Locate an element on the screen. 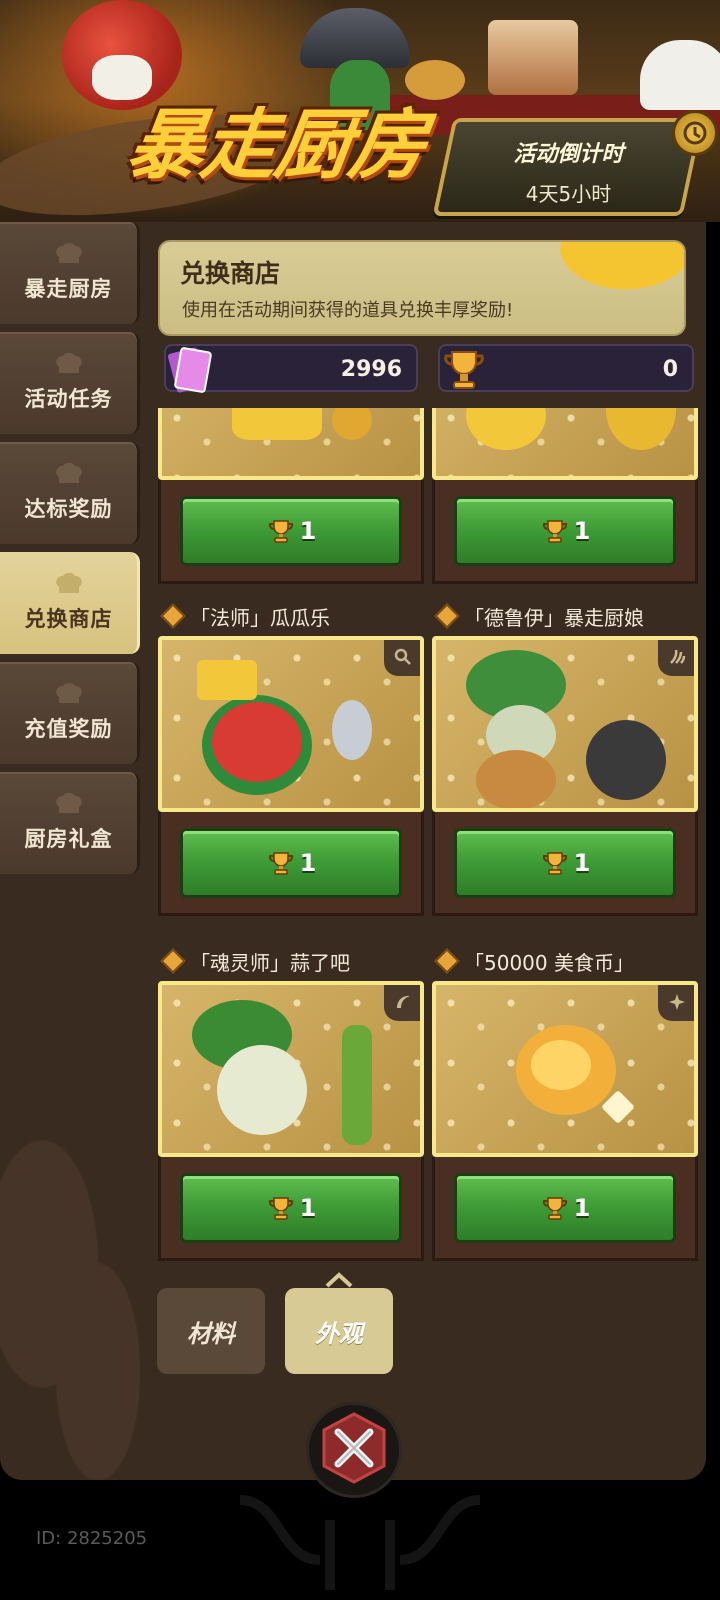  sidebar-item-milestones: 达标奖励 is located at coordinates (70, 493).